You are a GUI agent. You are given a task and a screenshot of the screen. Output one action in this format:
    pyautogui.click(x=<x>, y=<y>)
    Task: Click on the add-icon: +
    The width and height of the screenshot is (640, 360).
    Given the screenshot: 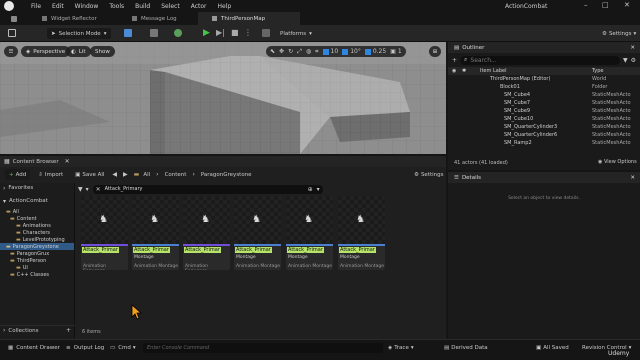 What is the action you would take?
    pyautogui.click(x=454, y=60)
    